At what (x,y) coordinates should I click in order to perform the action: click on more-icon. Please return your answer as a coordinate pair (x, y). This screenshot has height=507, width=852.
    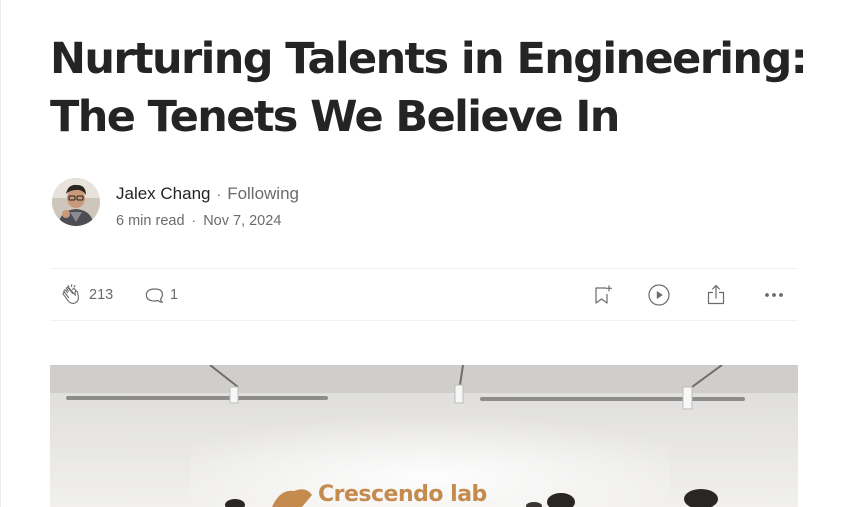
    Looking at the image, I should click on (774, 295).